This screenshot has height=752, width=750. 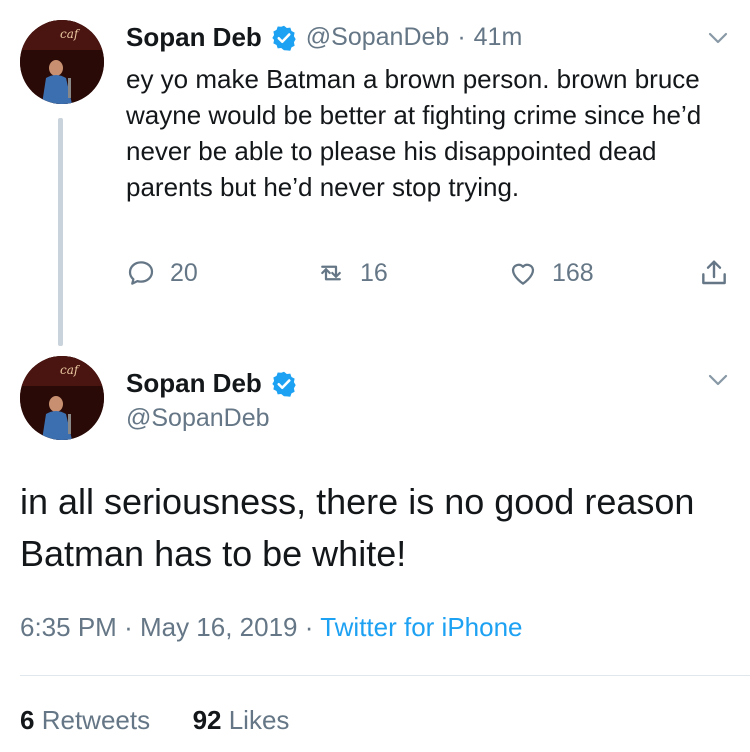 I want to click on retweets-label: Retweets, so click(x=96, y=720).